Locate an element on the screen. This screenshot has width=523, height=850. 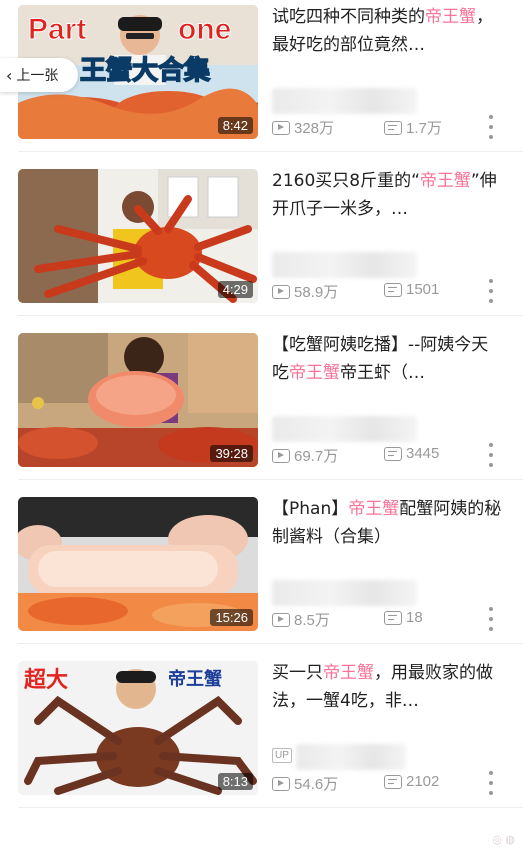
video-thumbnail: 4:29 is located at coordinates (138, 236).